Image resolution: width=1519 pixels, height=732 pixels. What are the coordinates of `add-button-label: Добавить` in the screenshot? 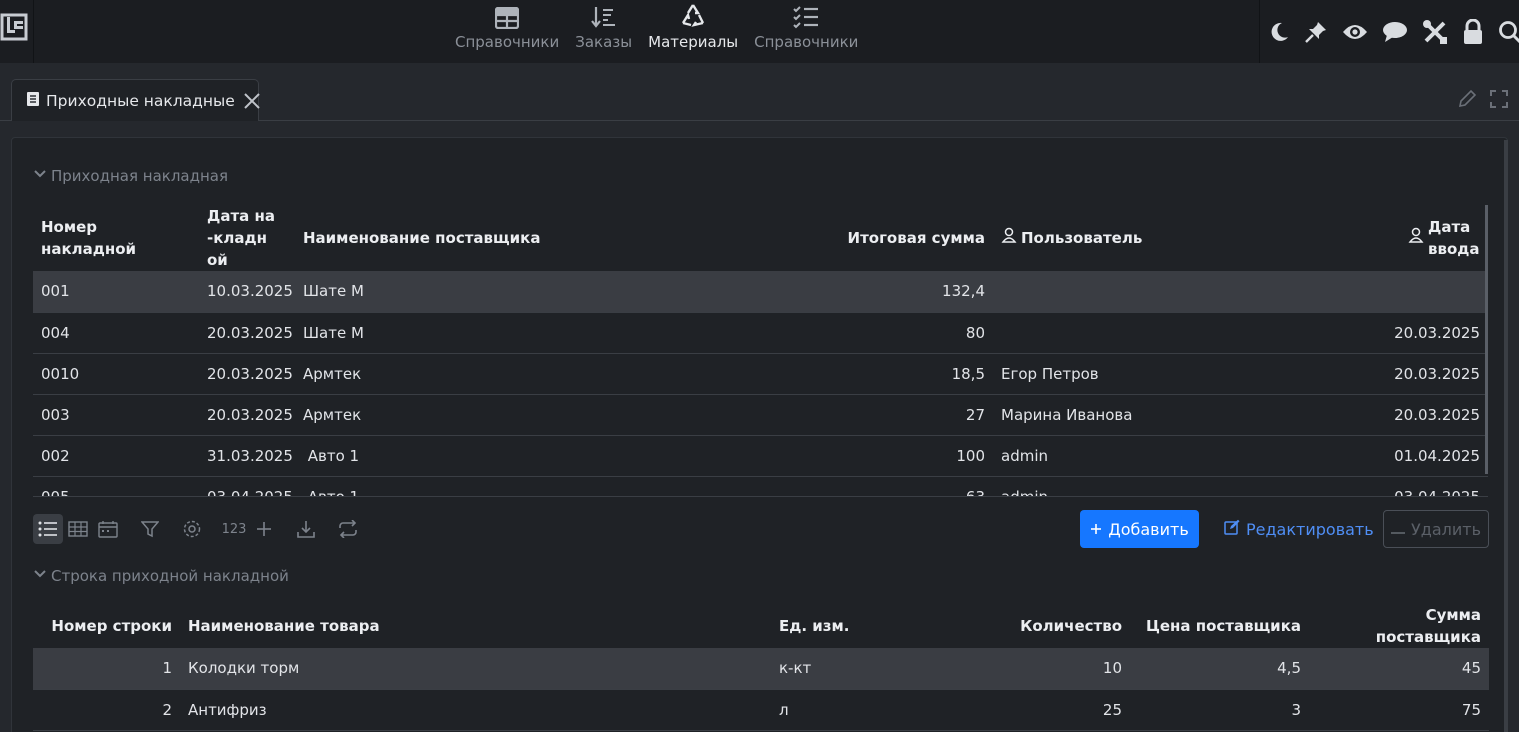 It's located at (1148, 529).